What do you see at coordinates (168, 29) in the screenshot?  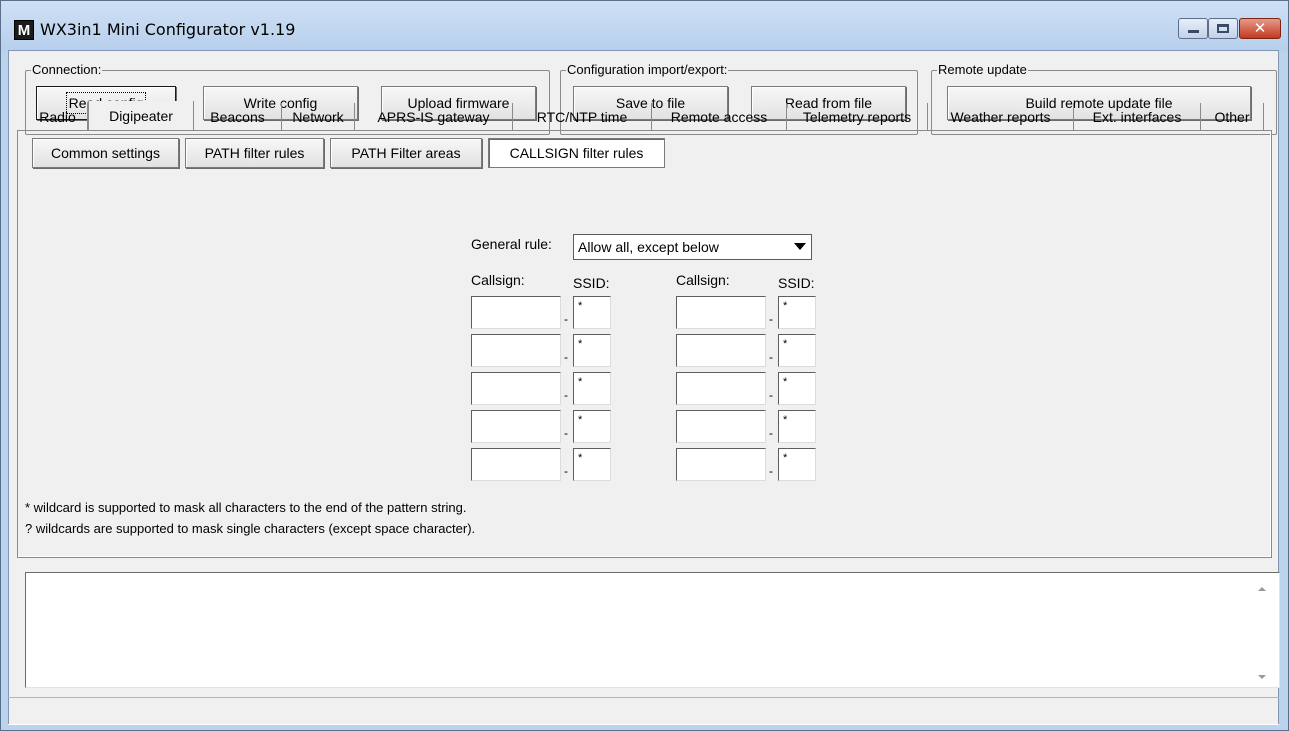 I see `window-title: WX3in1 Mini Configurator v1.19` at bounding box center [168, 29].